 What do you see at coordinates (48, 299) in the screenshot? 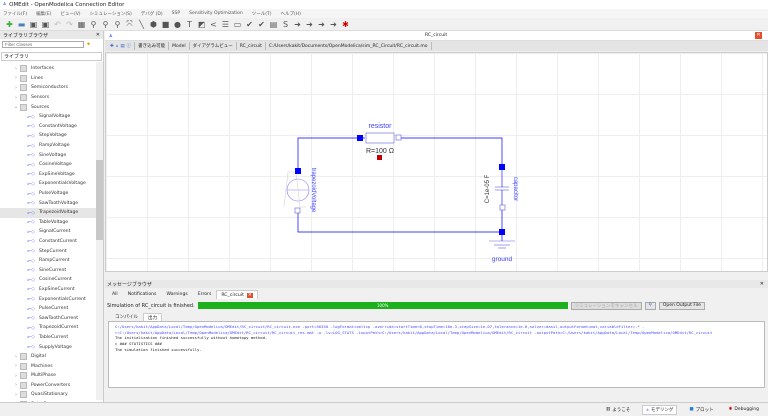
I see `library-item-exponentialscurrent: ⟜◇ ExponentialsCurrent` at bounding box center [48, 299].